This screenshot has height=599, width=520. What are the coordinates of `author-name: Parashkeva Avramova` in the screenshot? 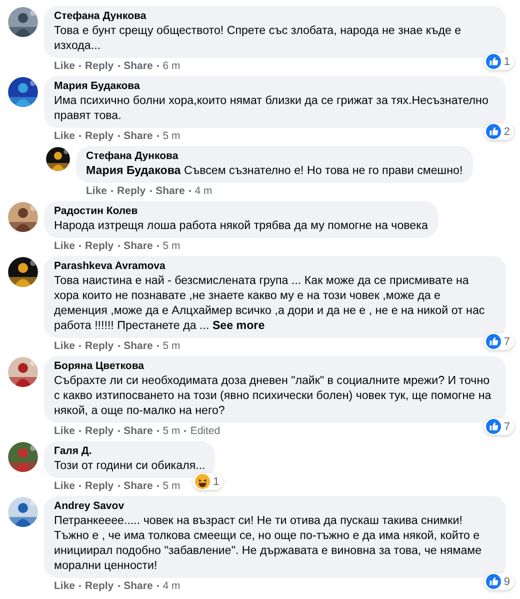 It's located at (275, 266).